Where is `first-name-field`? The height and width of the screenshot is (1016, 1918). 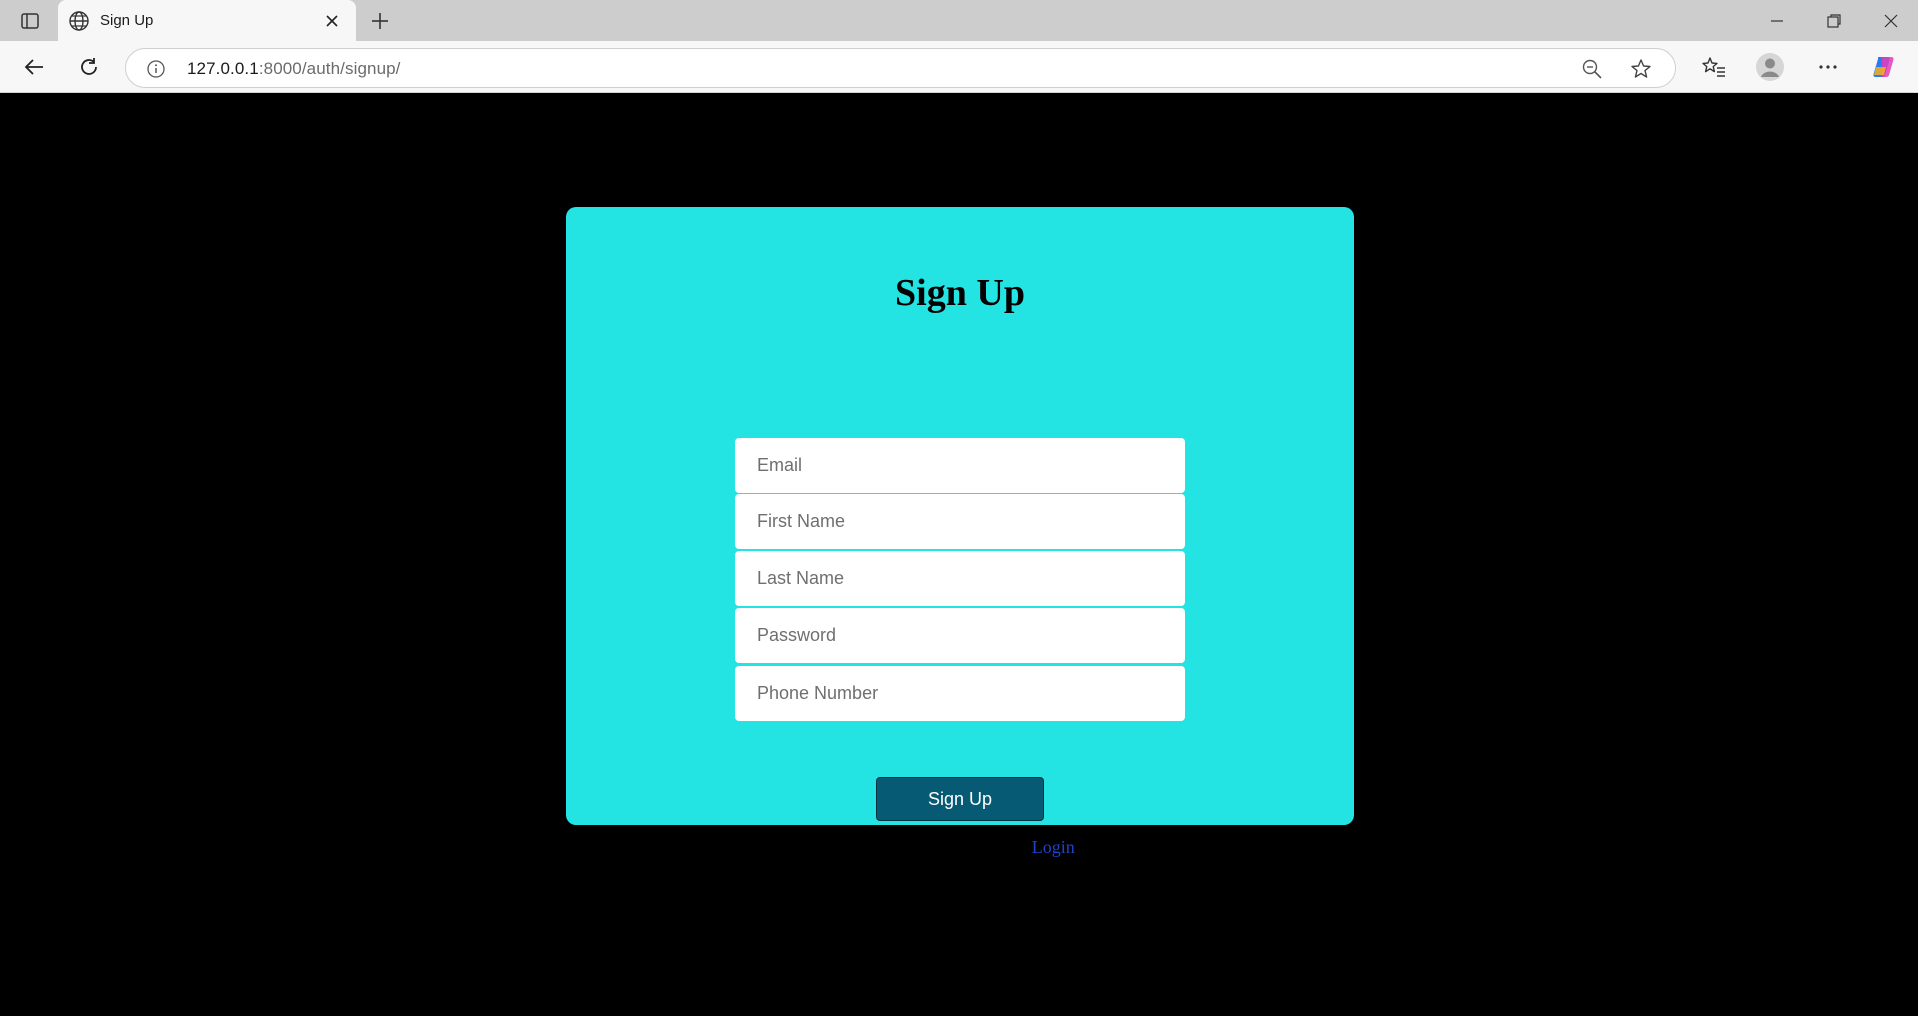
first-name-field is located at coordinates (960, 521).